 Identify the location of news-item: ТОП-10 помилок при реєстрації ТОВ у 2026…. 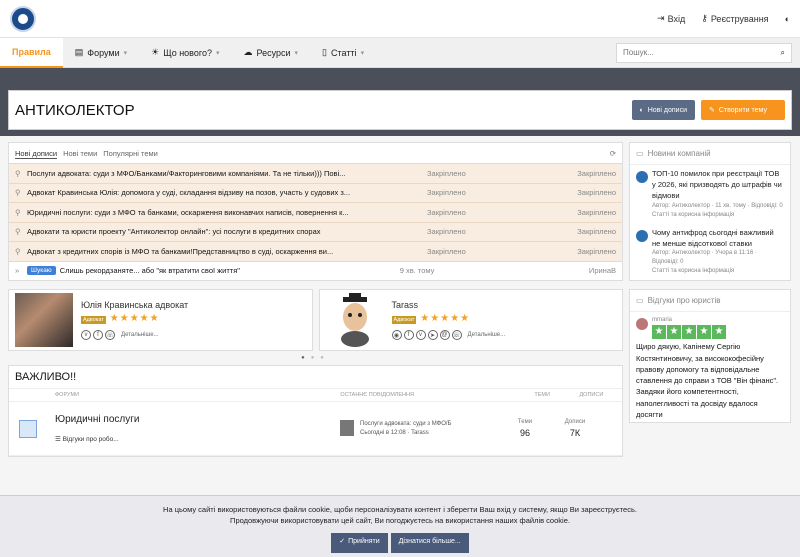
(710, 194).